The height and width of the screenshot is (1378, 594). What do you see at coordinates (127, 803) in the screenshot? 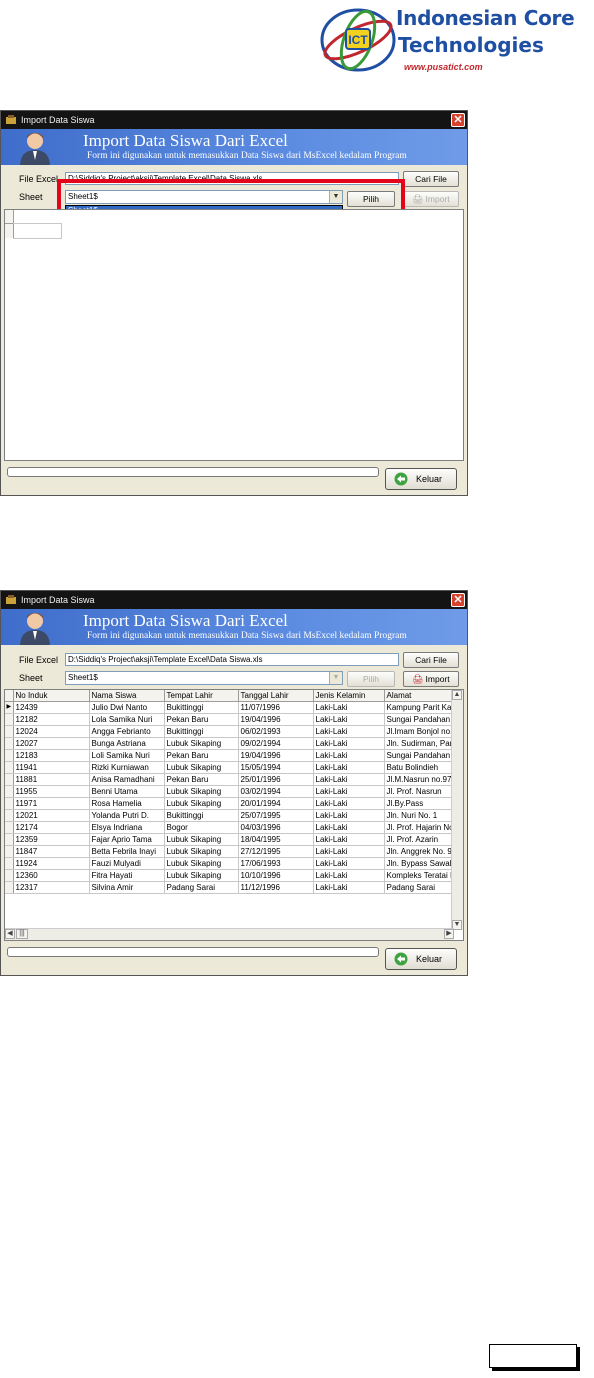
I see `table-cell: Rosa Hamelia` at bounding box center [127, 803].